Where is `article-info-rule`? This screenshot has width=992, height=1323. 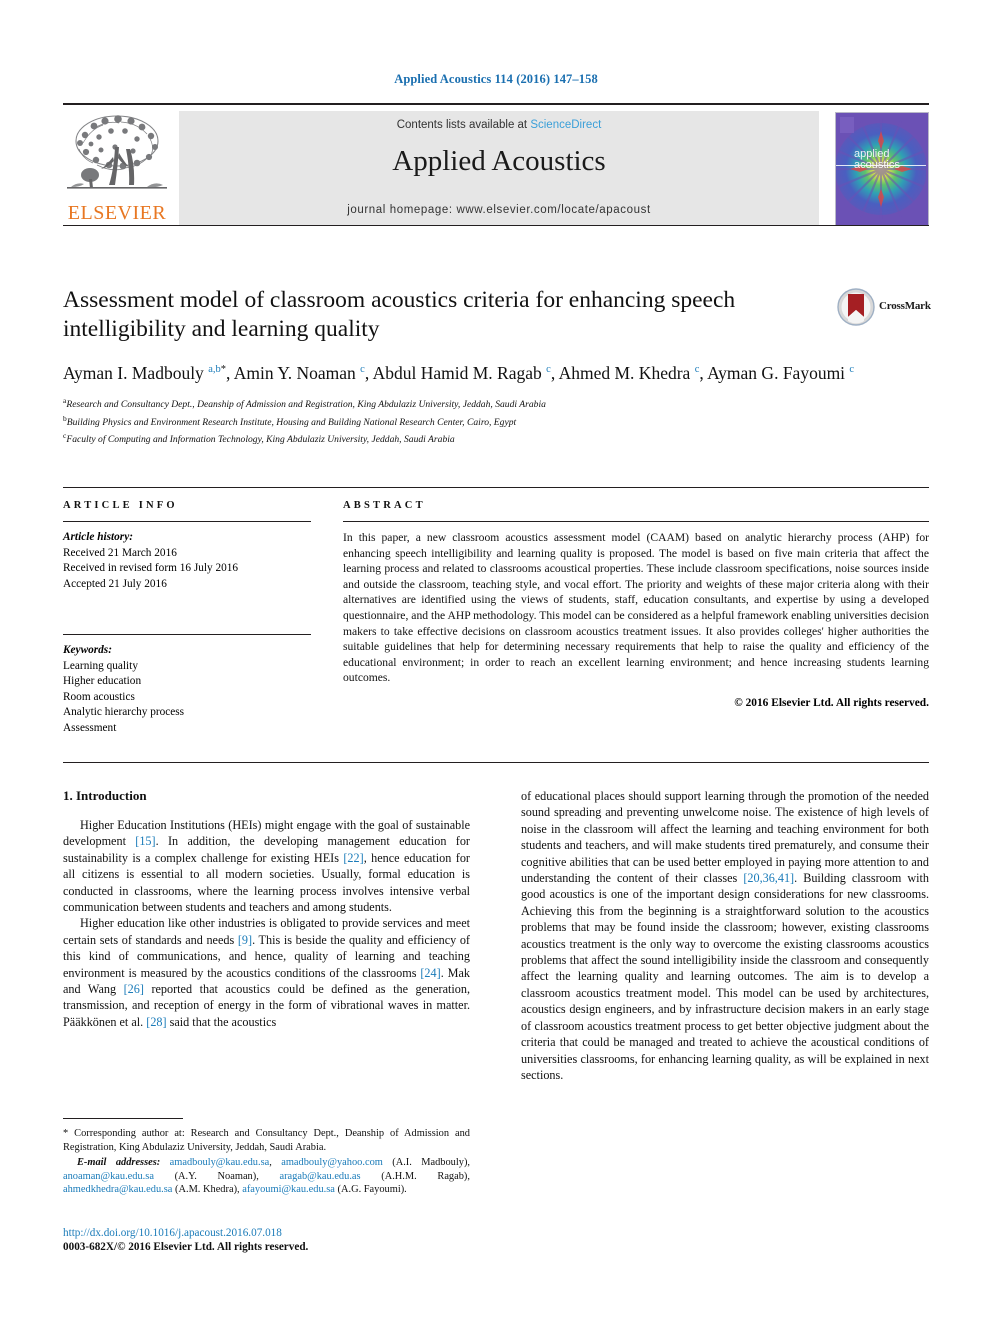
article-info-rule is located at coordinates (187, 521).